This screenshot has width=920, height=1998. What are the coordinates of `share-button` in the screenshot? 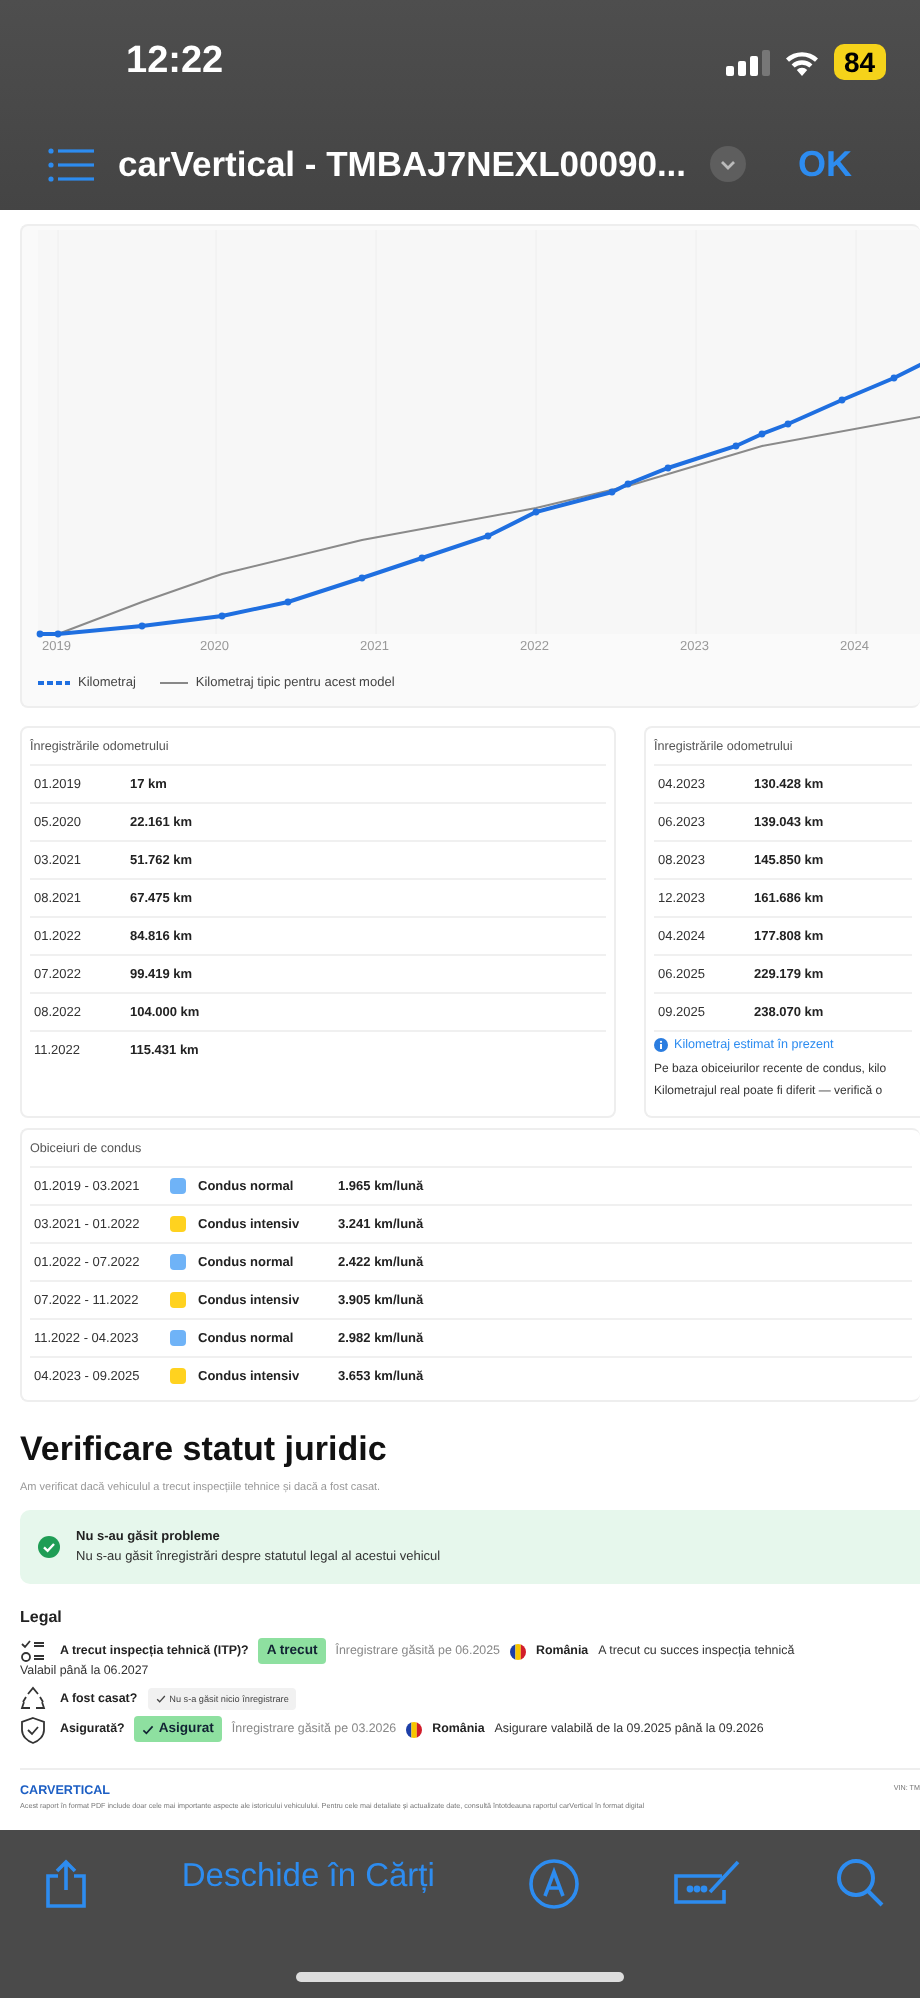 It's located at (66, 1884).